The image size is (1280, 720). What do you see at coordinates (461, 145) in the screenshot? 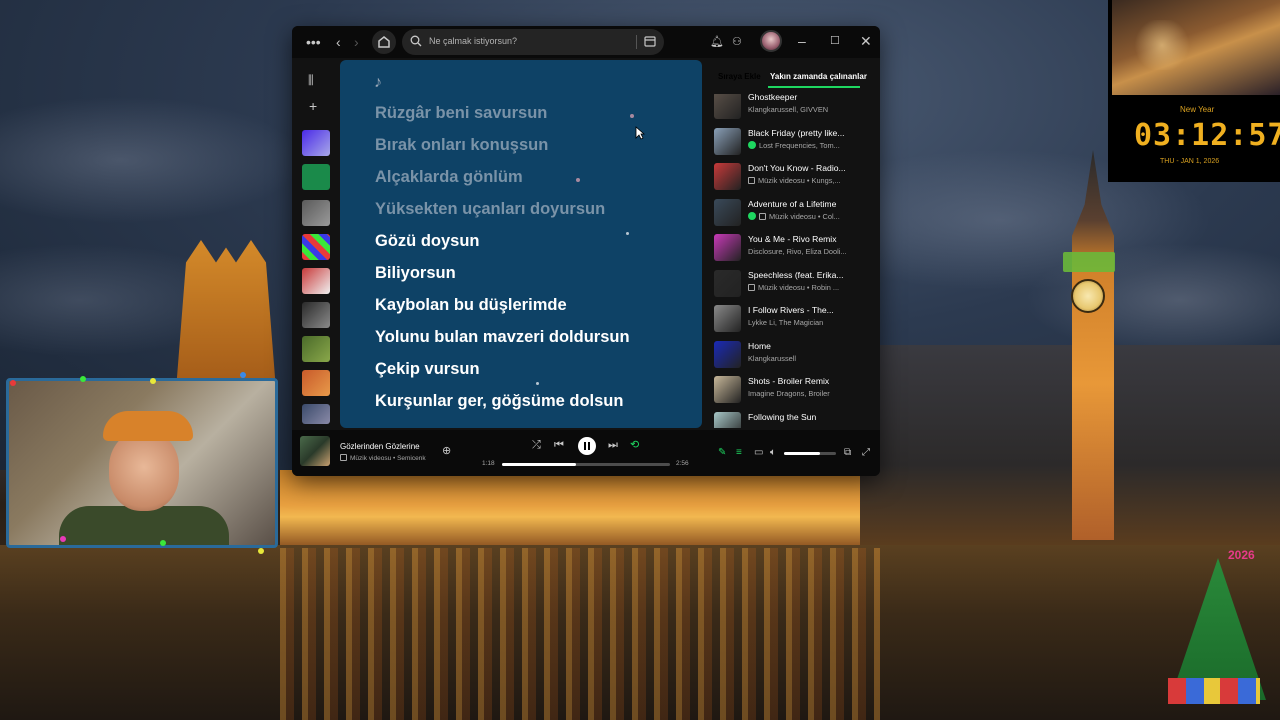
I see `lyric-line: Bırak onları konuşsun` at bounding box center [461, 145].